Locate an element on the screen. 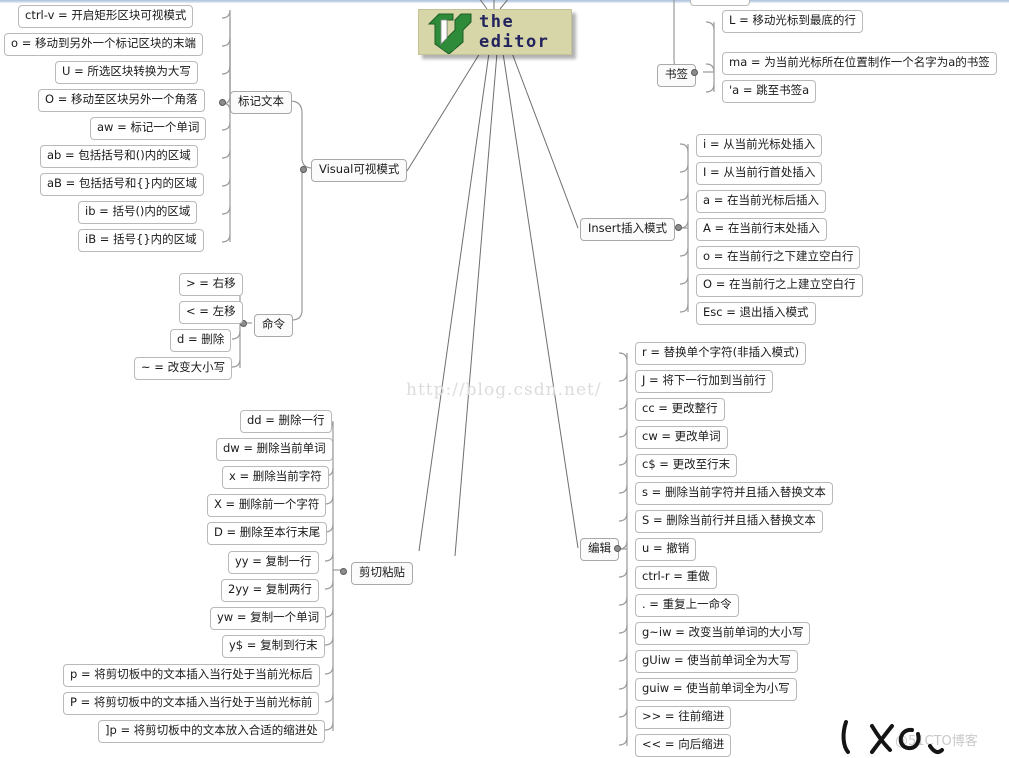 The image size is (1009, 758). leaf-shift-left: < = 左移 is located at coordinates (211, 312).